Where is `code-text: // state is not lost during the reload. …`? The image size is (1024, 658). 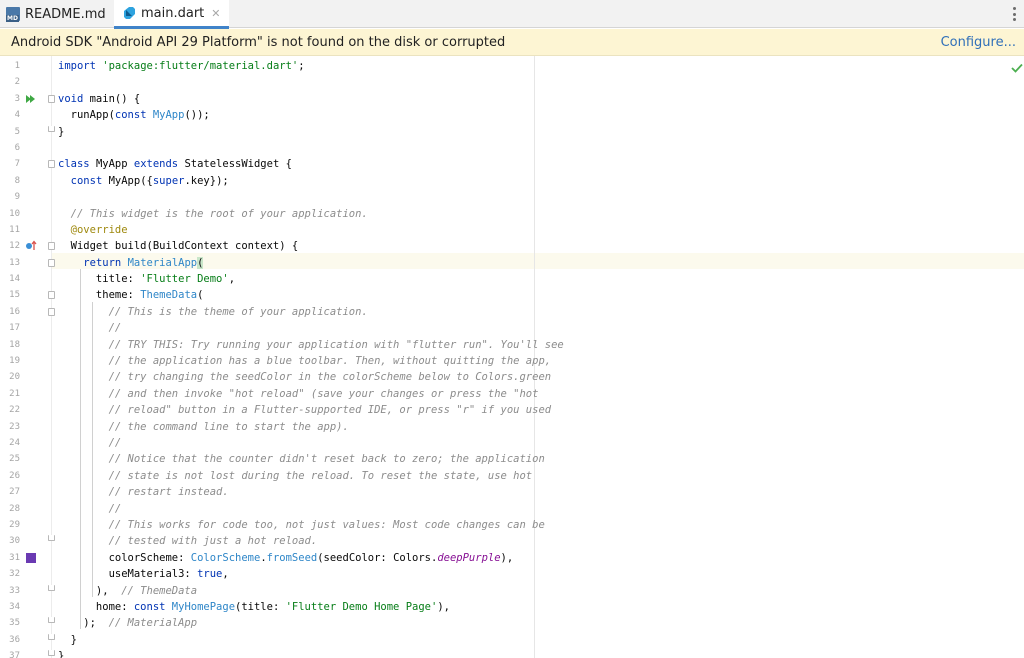 code-text: // state is not lost during the reload. … is located at coordinates (320, 475).